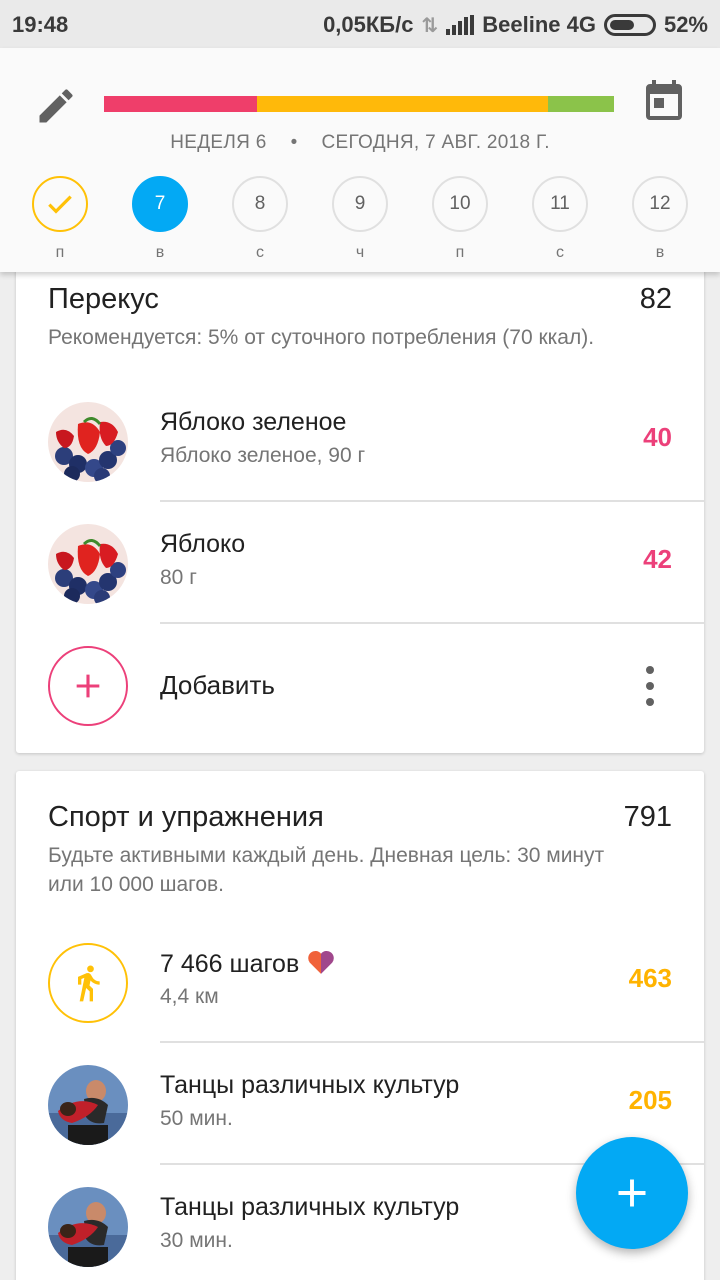 The width and height of the screenshot is (720, 1280). I want to click on add-fab-button, so click(632, 1193).